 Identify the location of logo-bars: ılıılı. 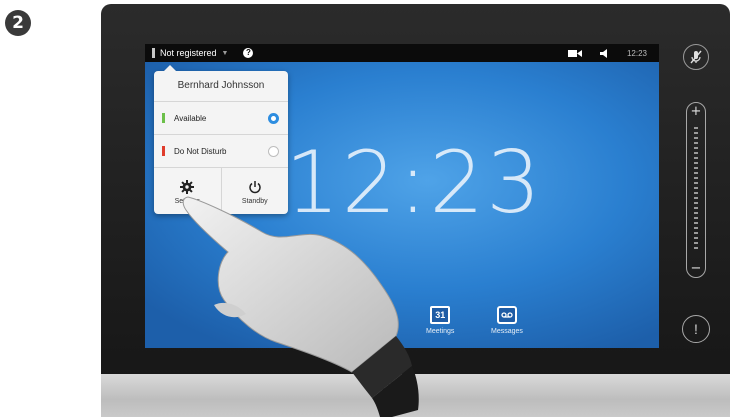
(397, 382).